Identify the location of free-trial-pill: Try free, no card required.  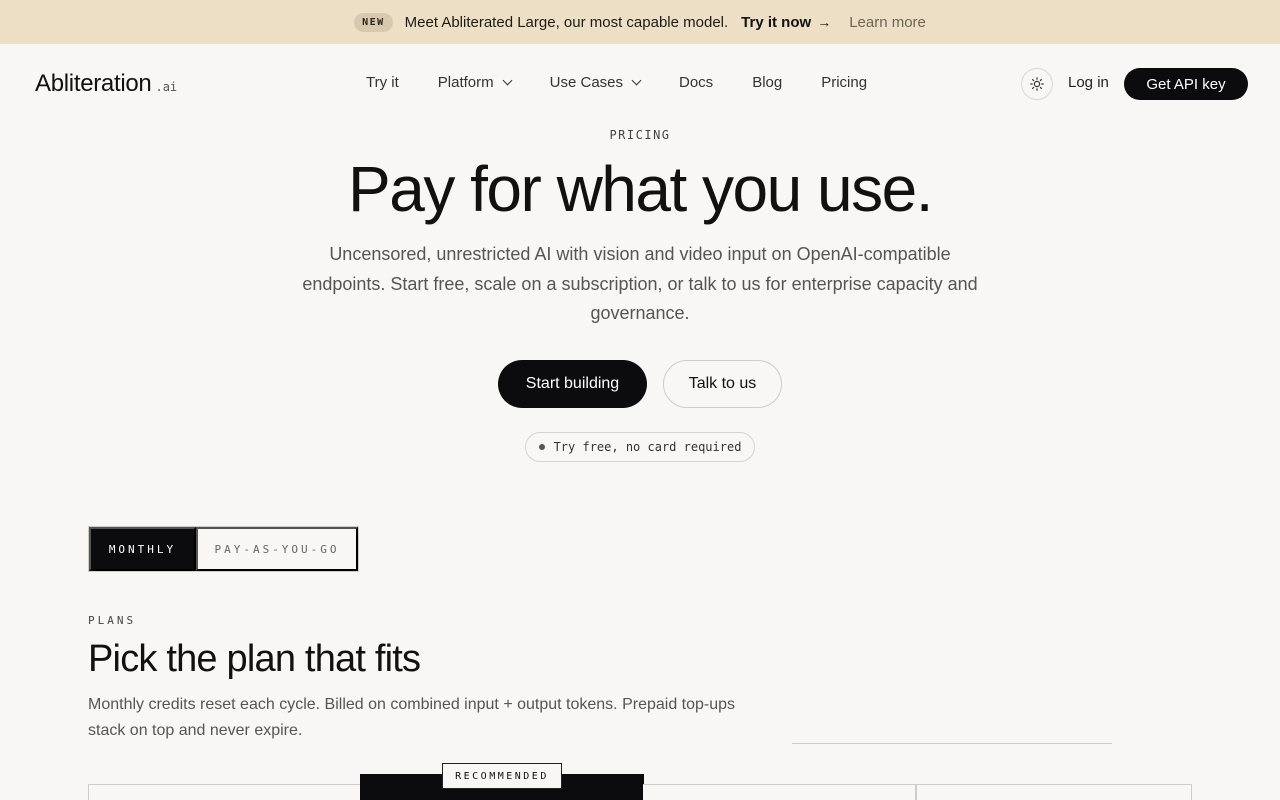
(640, 447).